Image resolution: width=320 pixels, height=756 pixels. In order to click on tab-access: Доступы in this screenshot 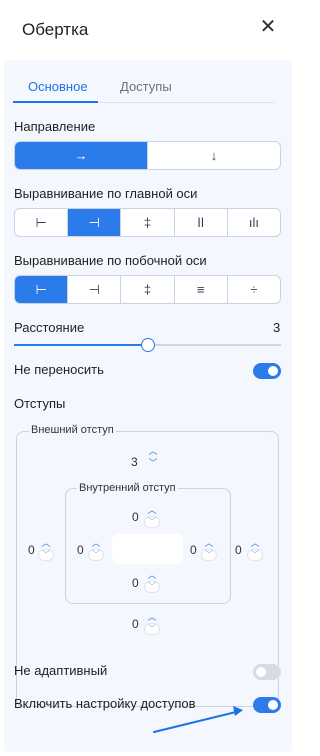, I will do `click(146, 86)`.